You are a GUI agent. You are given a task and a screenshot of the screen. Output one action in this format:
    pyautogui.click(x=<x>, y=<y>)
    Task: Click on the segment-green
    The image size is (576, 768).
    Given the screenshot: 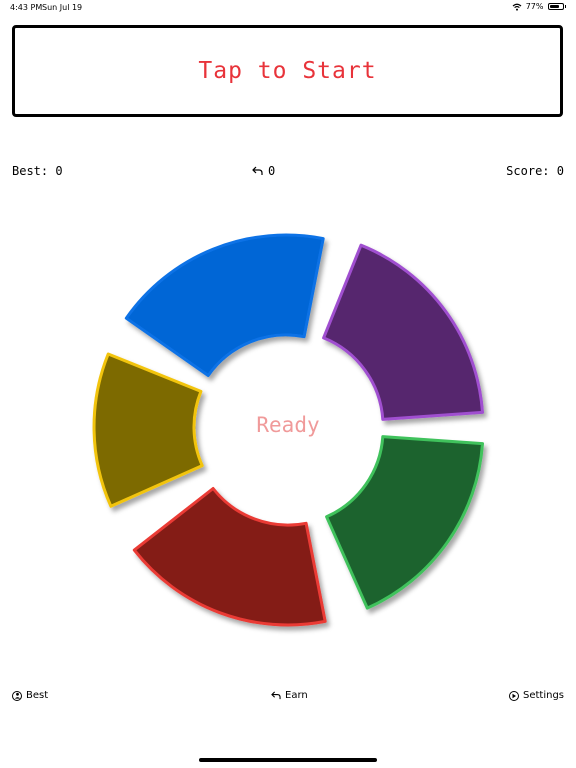 What is the action you would take?
    pyautogui.click(x=404, y=522)
    